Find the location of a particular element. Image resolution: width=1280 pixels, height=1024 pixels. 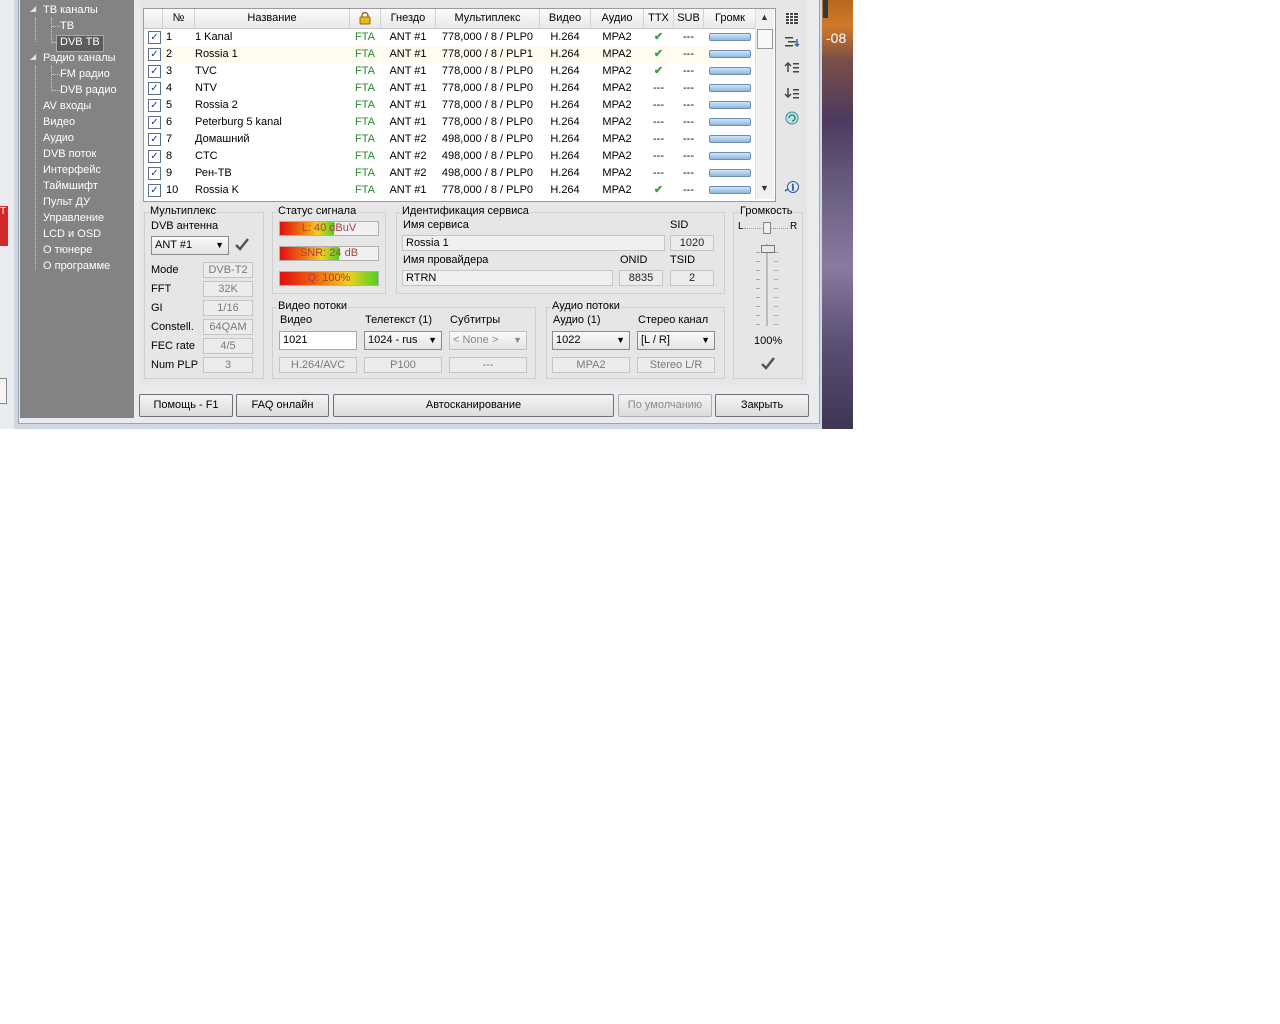

header-video: Видео is located at coordinates (565, 19).